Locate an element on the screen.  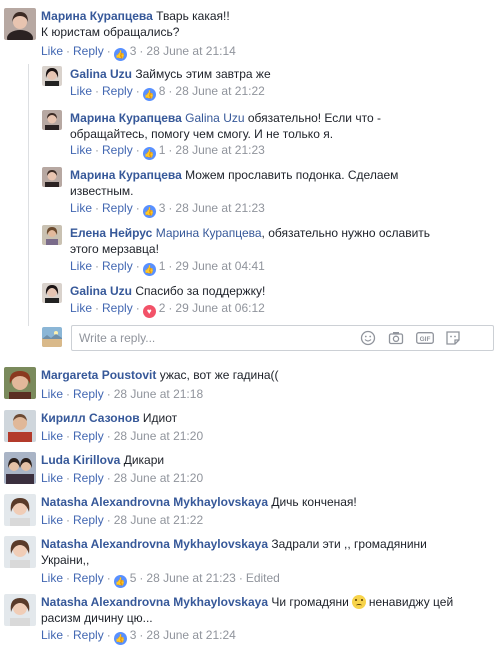
comment-text-line2: Украіни,, is located at coordinates (65, 560).